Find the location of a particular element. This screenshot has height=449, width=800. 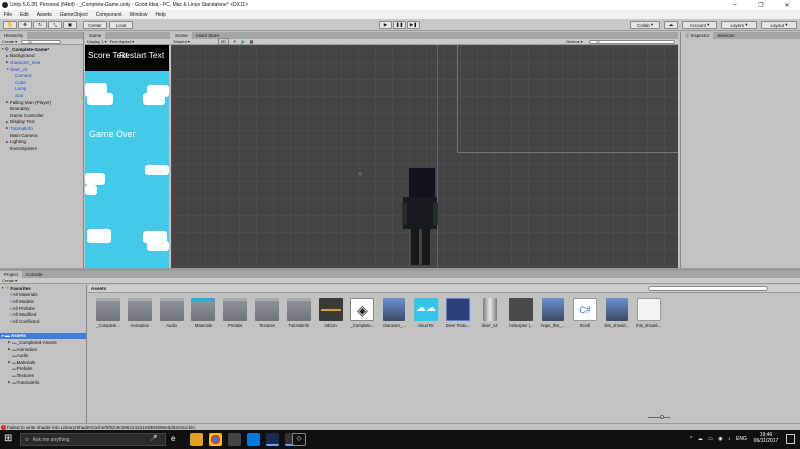

layers-dropdown: Layers ▾ is located at coordinates (739, 25).